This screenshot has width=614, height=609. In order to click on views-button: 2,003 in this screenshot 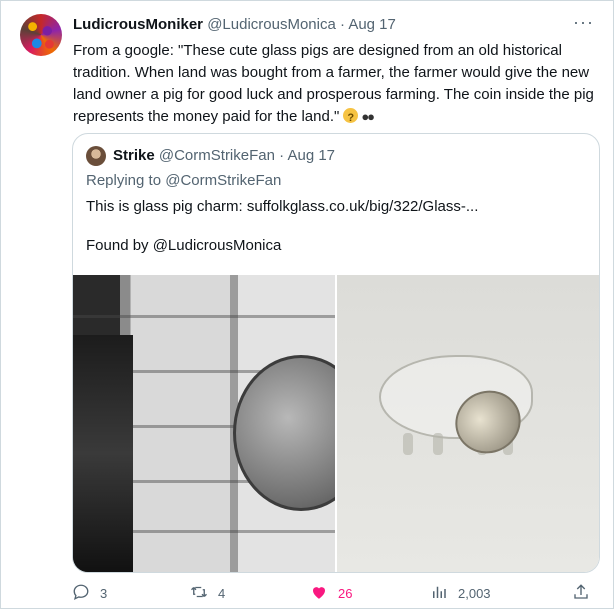, I will do `click(460, 593)`.